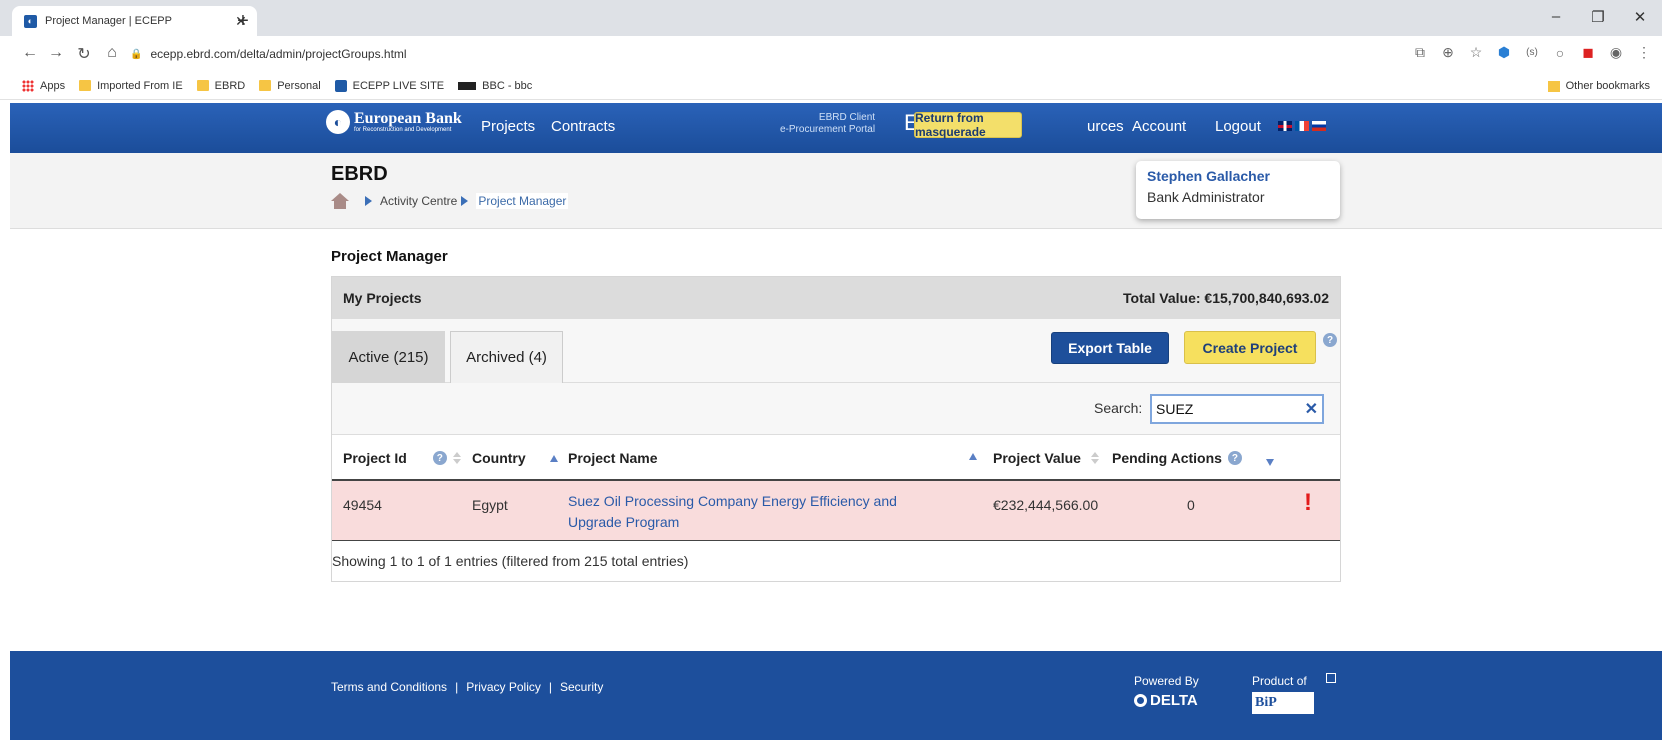 The width and height of the screenshot is (1662, 740). Describe the element at coordinates (1177, 458) in the screenshot. I see `column-pending-actions: Pending Actions ?` at that location.